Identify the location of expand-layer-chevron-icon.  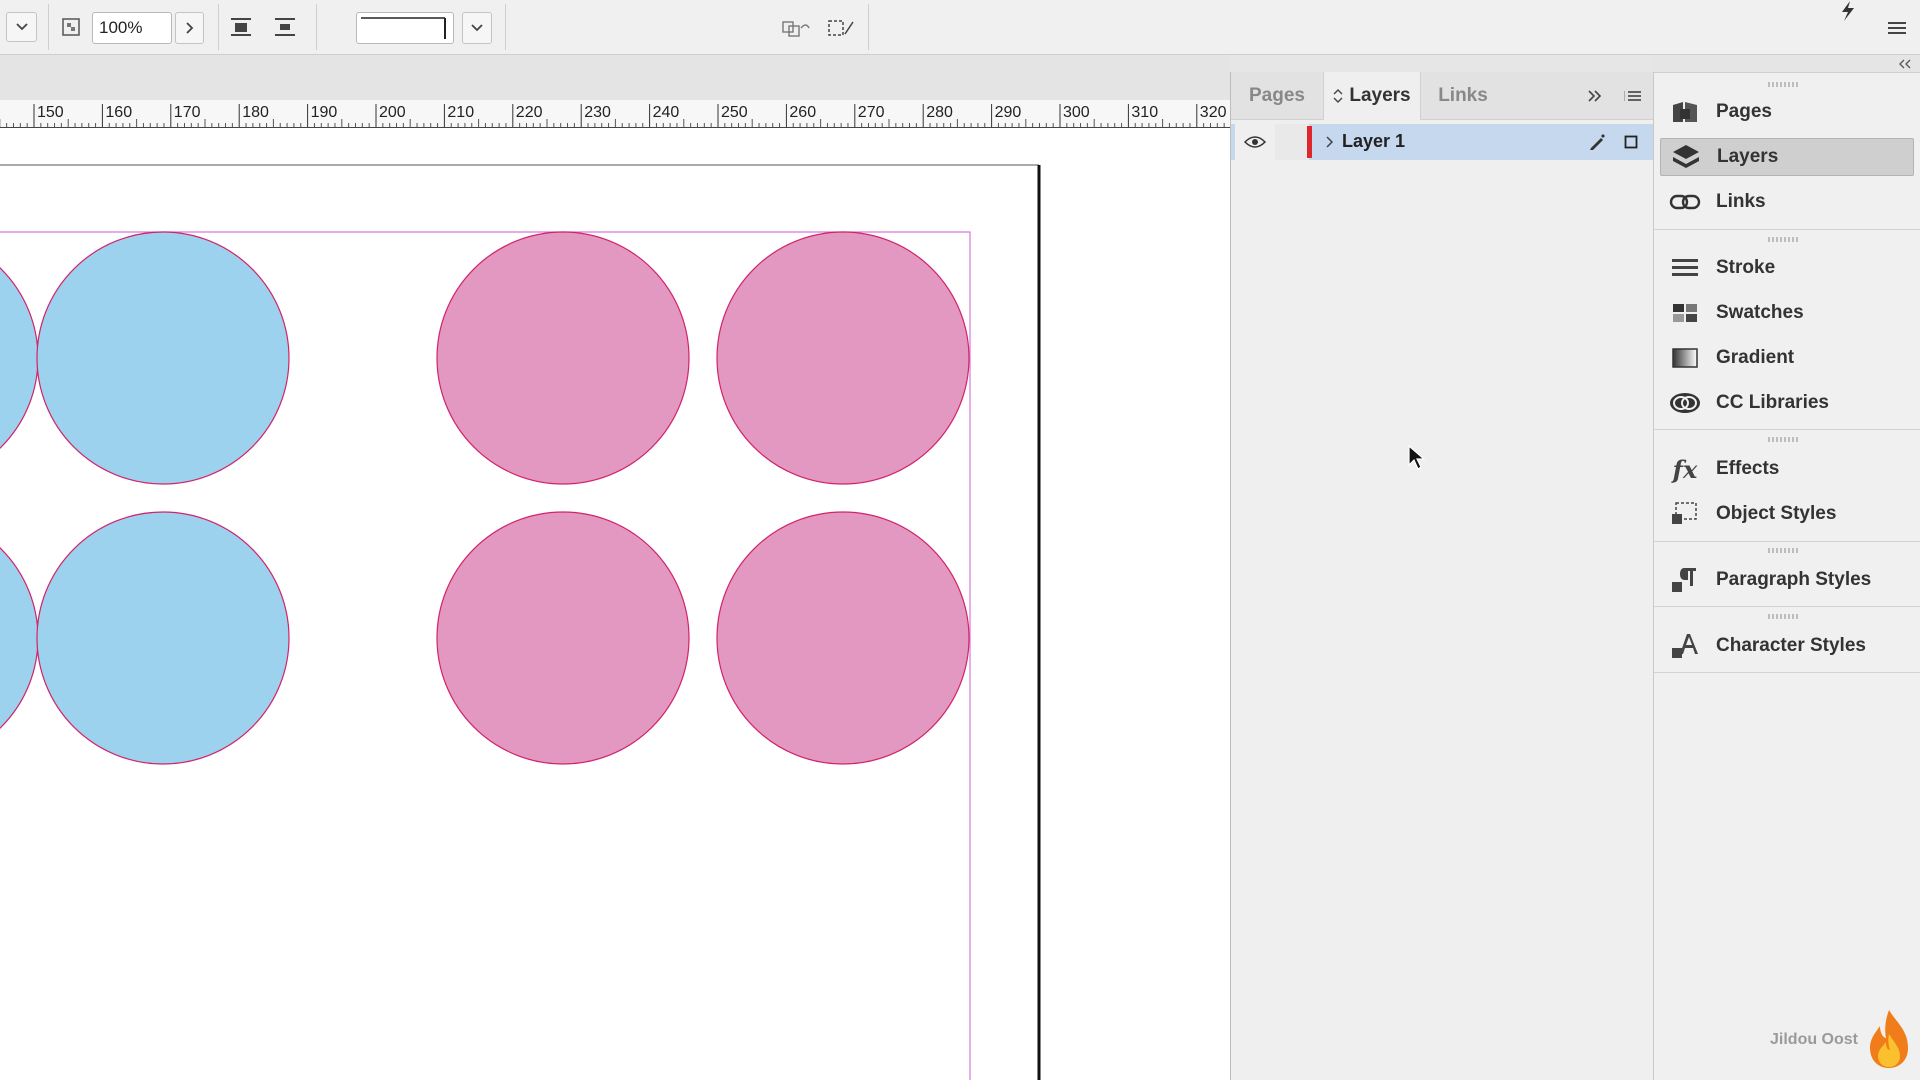
(1330, 142).